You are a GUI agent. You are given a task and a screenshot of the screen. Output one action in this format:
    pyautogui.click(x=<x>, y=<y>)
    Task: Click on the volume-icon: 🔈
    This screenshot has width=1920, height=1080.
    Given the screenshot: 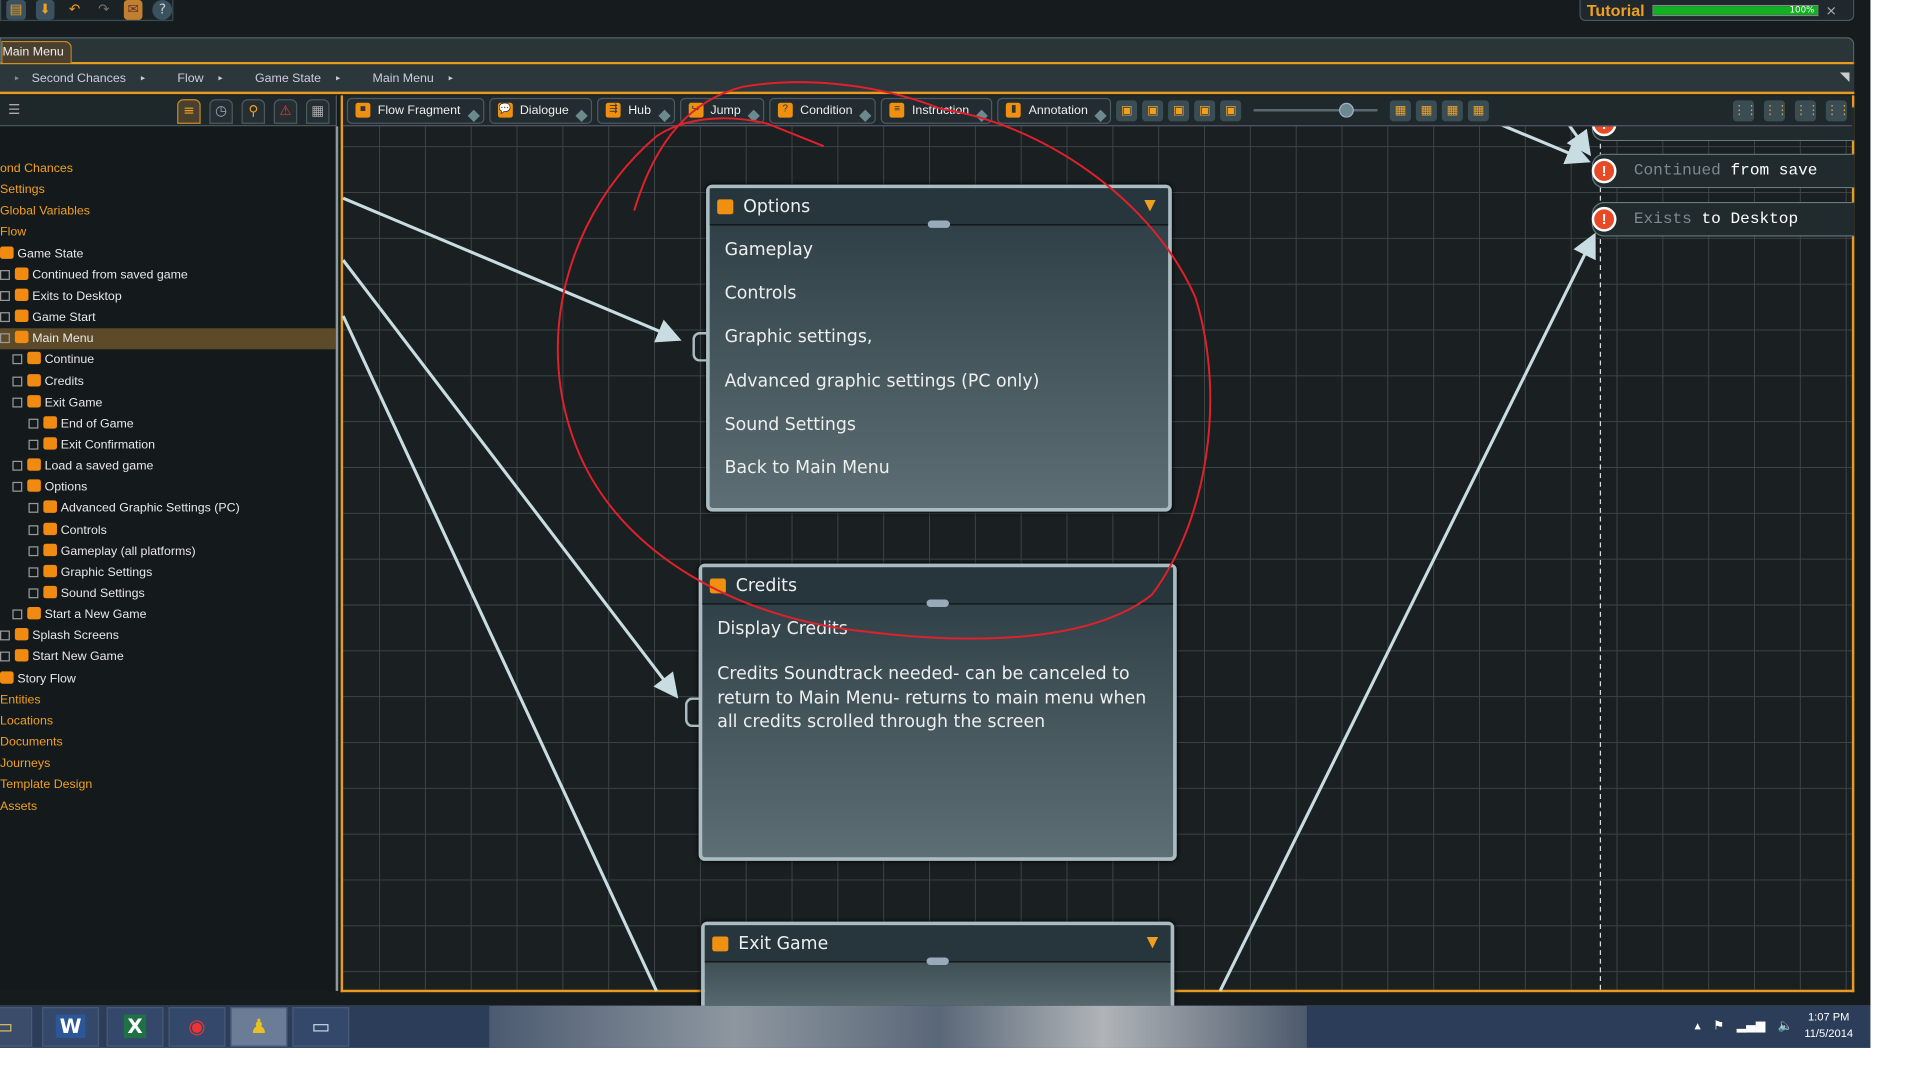 What is the action you would take?
    pyautogui.click(x=1785, y=1026)
    